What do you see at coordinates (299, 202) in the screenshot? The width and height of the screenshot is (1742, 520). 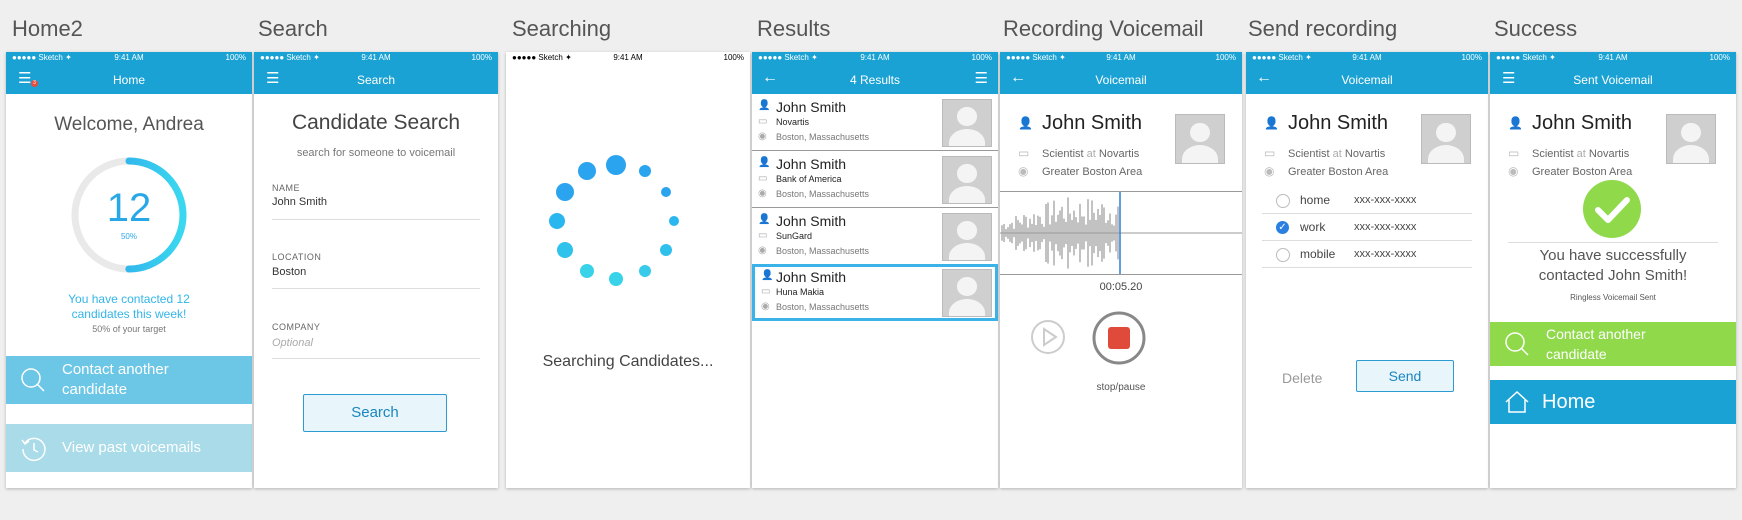 I see `name-input: John Smith` at bounding box center [299, 202].